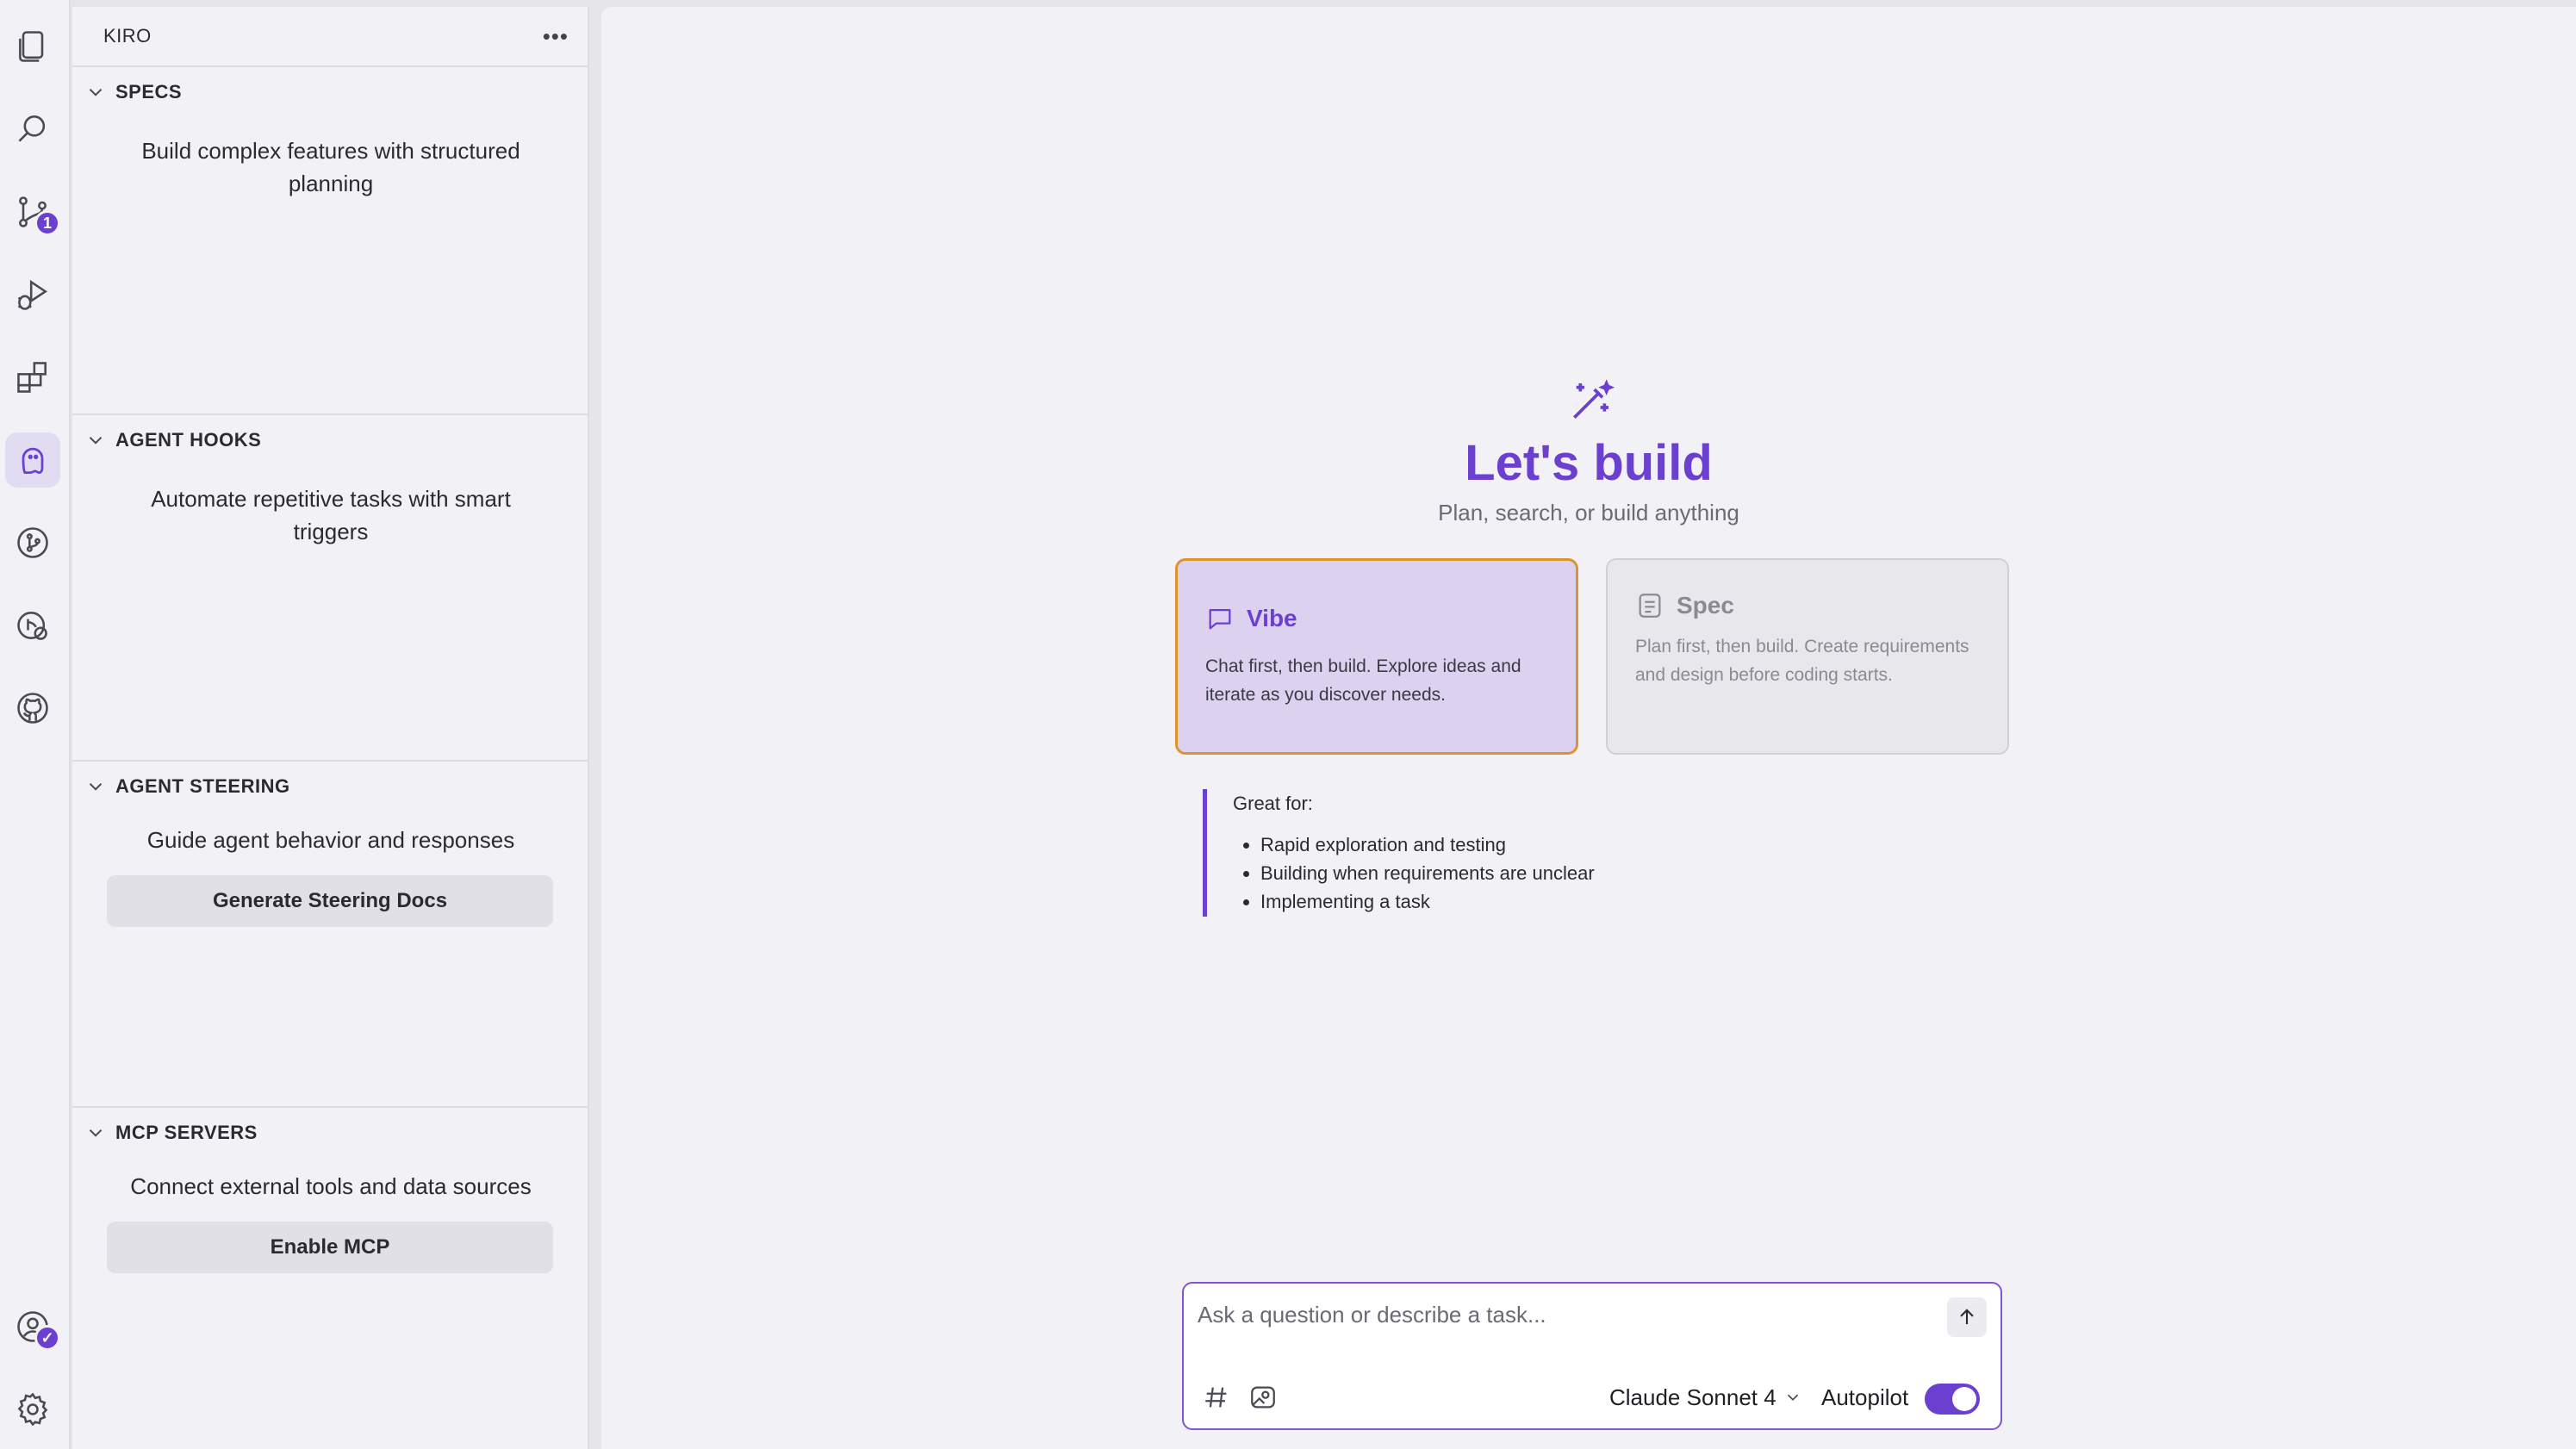  Describe the element at coordinates (331, 1186) in the screenshot. I see `mcp-servers-description: Connect external tools and data sources` at that location.